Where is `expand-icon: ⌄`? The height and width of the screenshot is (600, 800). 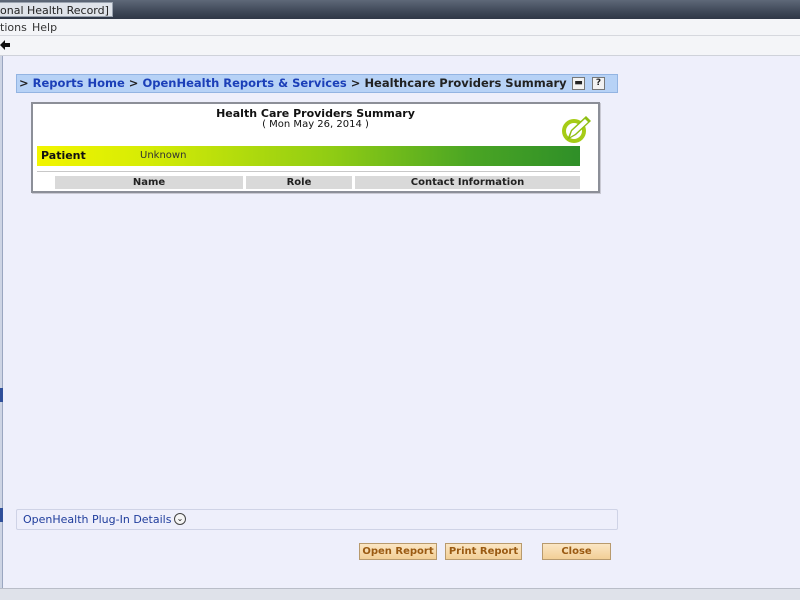 expand-icon: ⌄ is located at coordinates (180, 519).